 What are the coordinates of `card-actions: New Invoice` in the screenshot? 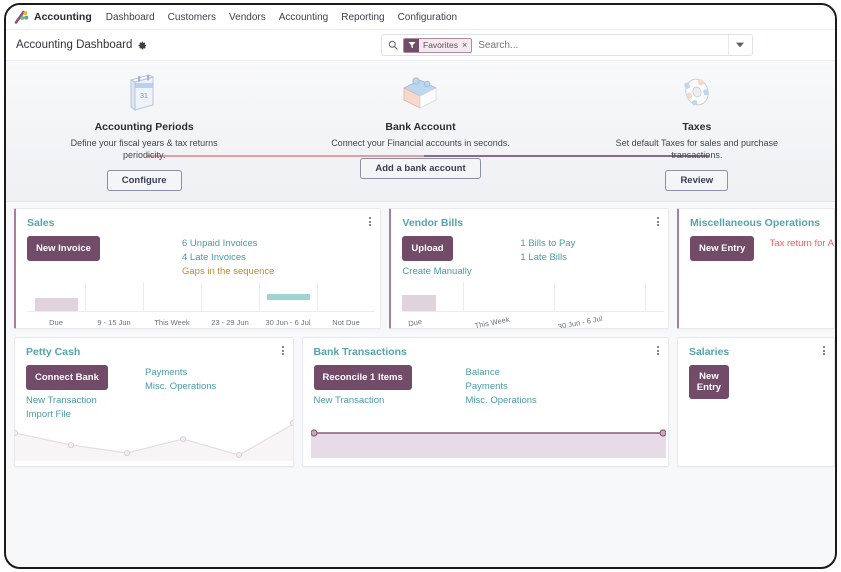 It's located at (79, 256).